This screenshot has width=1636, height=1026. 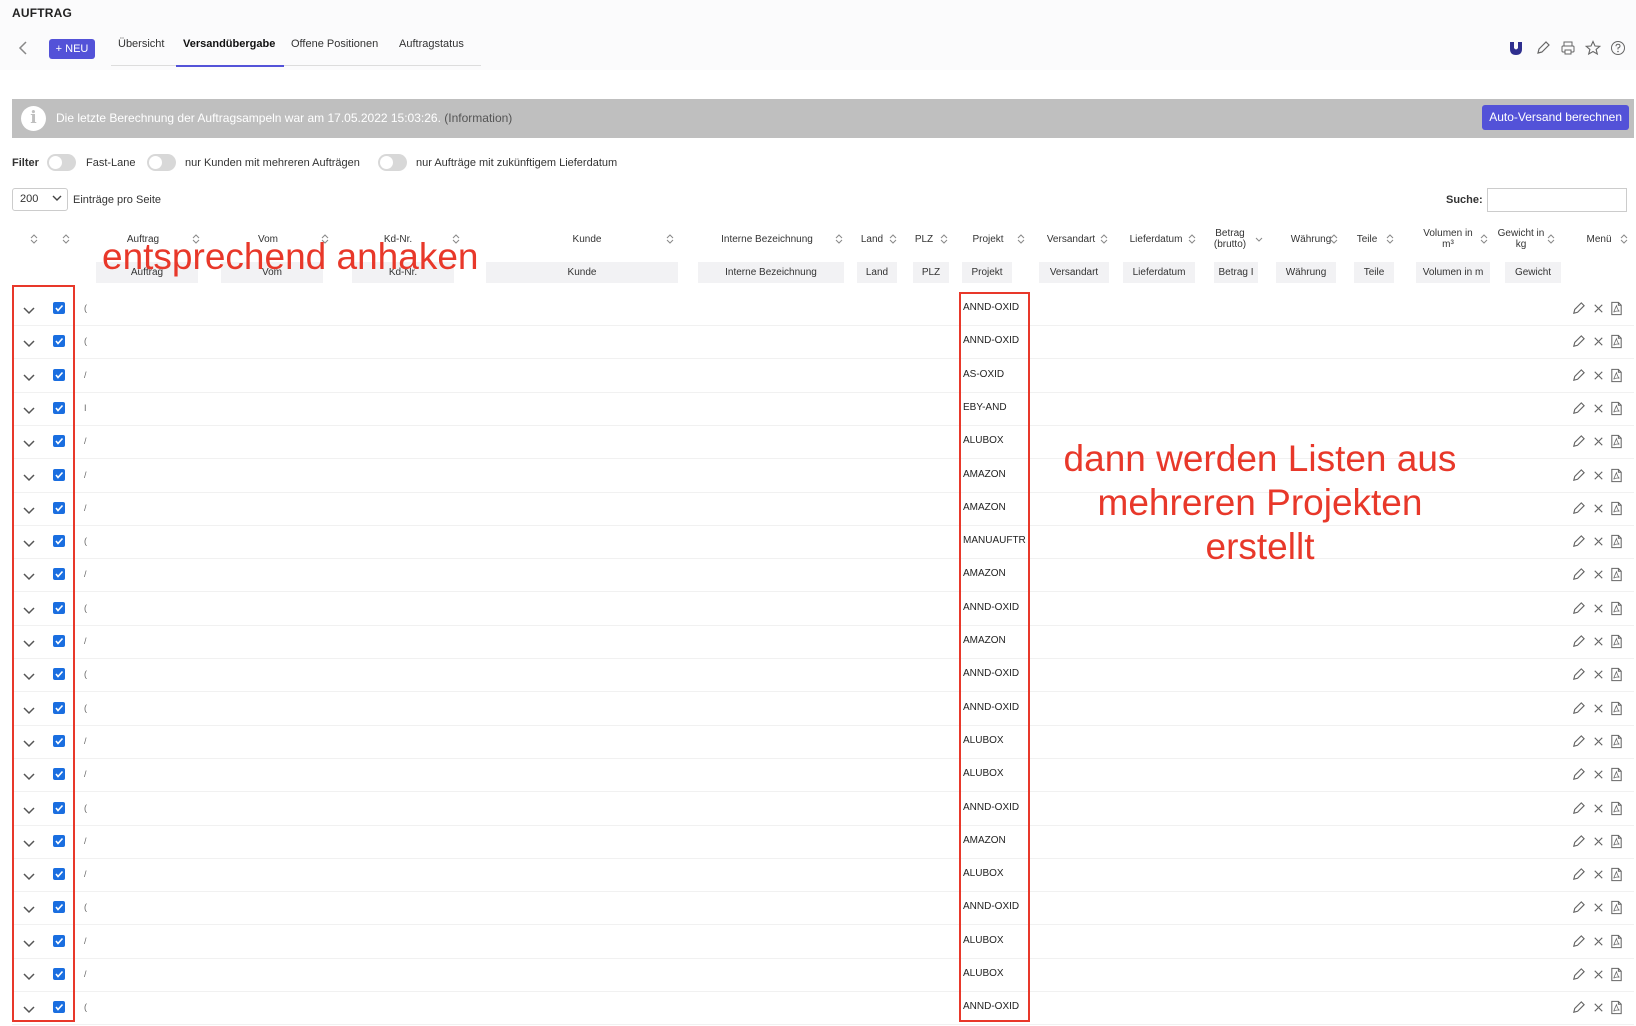 What do you see at coordinates (587, 239) in the screenshot?
I see `column-header-kunde: Kunde` at bounding box center [587, 239].